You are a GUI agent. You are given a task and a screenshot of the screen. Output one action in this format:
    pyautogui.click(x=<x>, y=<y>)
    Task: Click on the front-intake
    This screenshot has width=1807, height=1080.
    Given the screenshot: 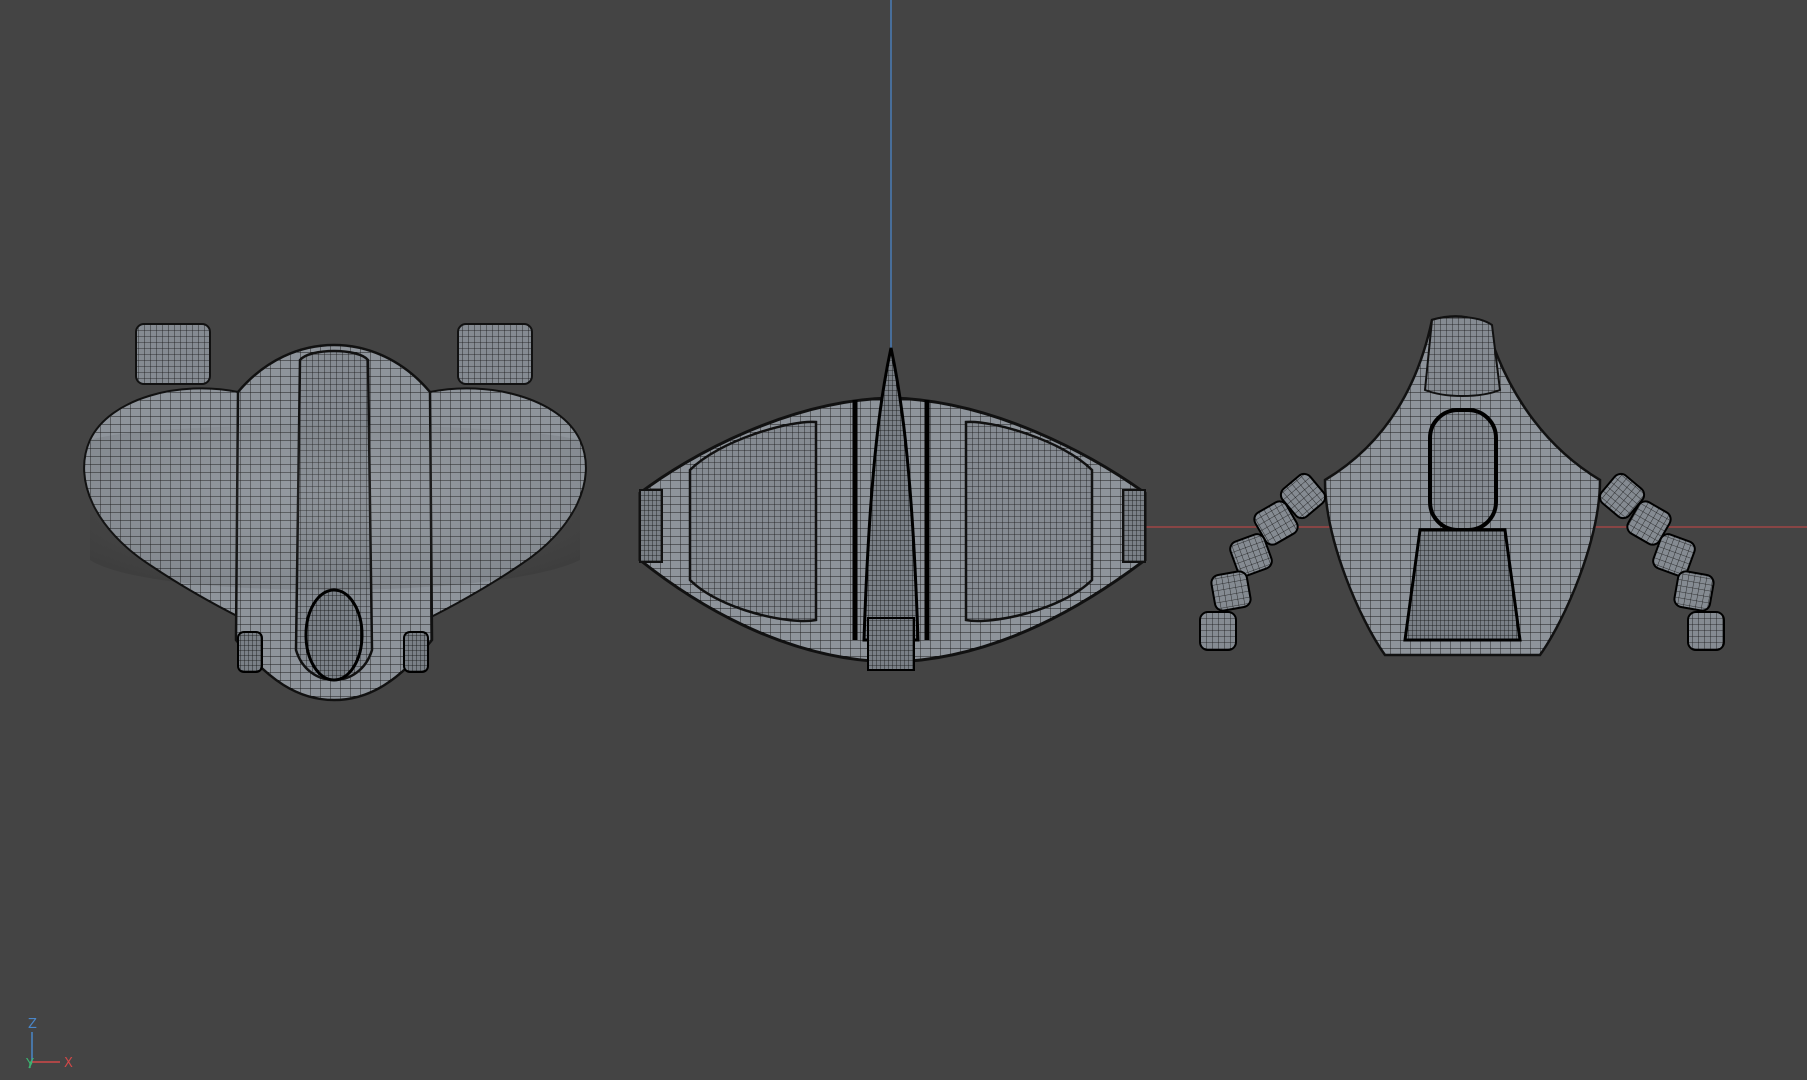 What is the action you would take?
    pyautogui.click(x=334, y=635)
    